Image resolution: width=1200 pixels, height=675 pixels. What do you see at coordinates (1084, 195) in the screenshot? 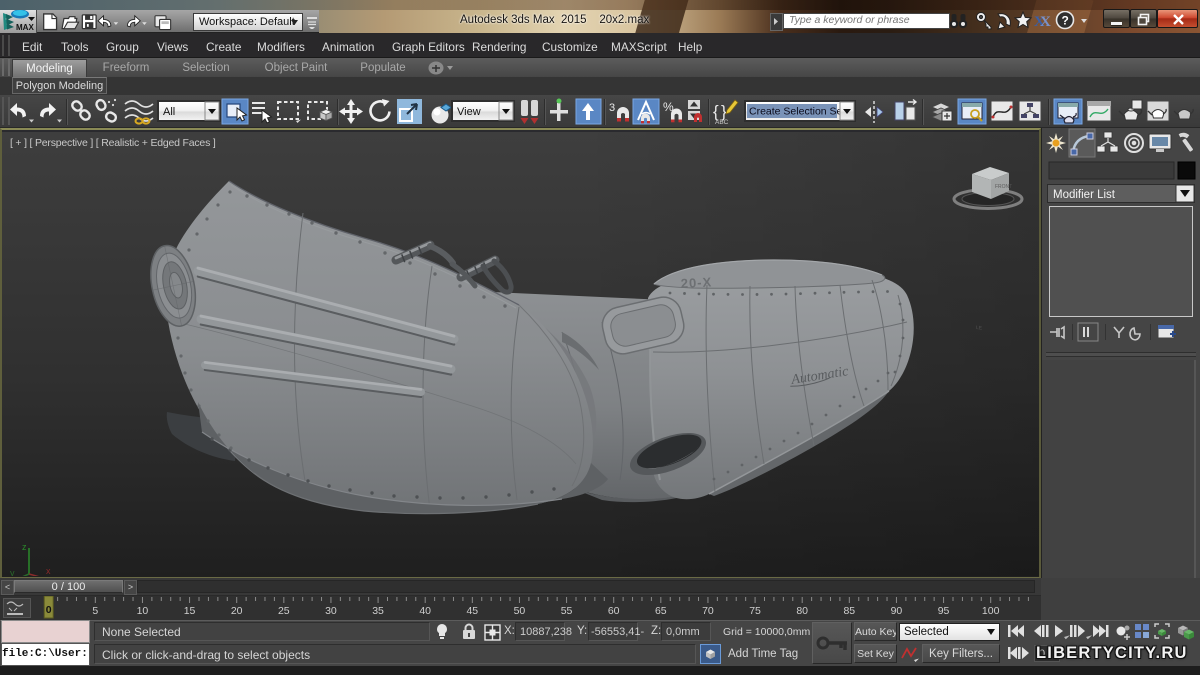
I see `svg-text: Modifier List` at bounding box center [1084, 195].